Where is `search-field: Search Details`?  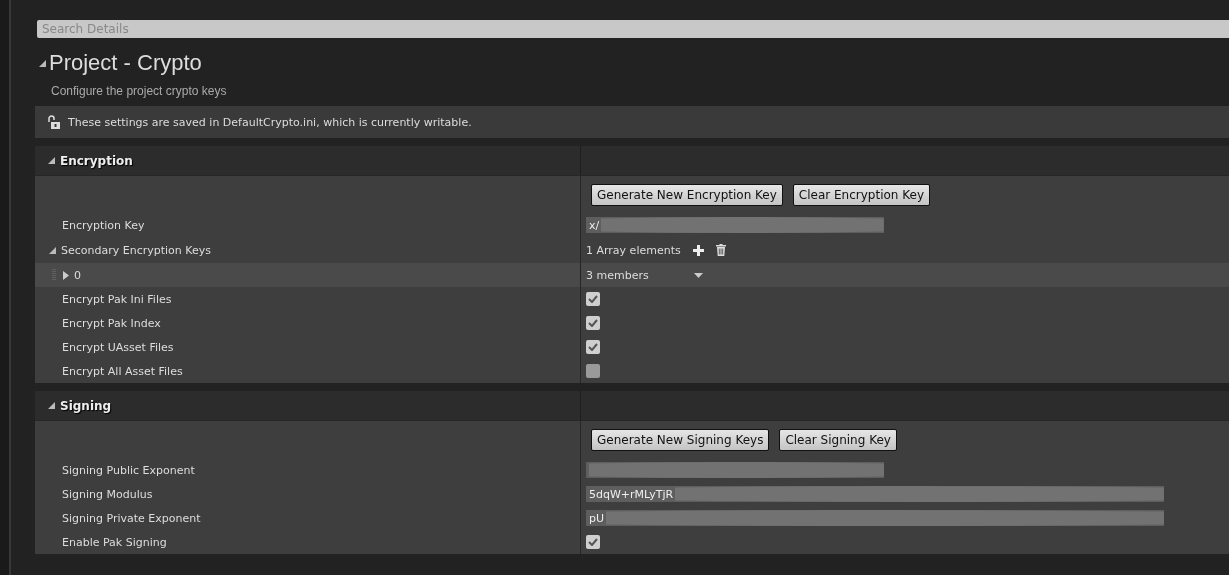
search-field: Search Details is located at coordinates (633, 29).